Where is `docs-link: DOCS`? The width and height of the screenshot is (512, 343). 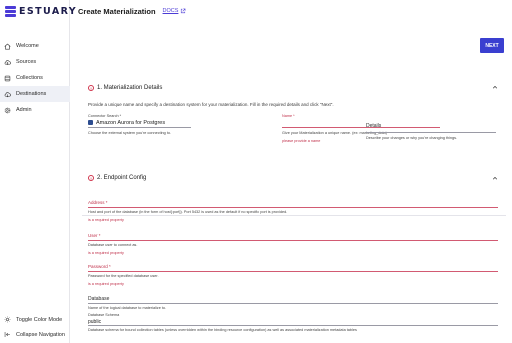
docs-link: DOCS is located at coordinates (175, 11).